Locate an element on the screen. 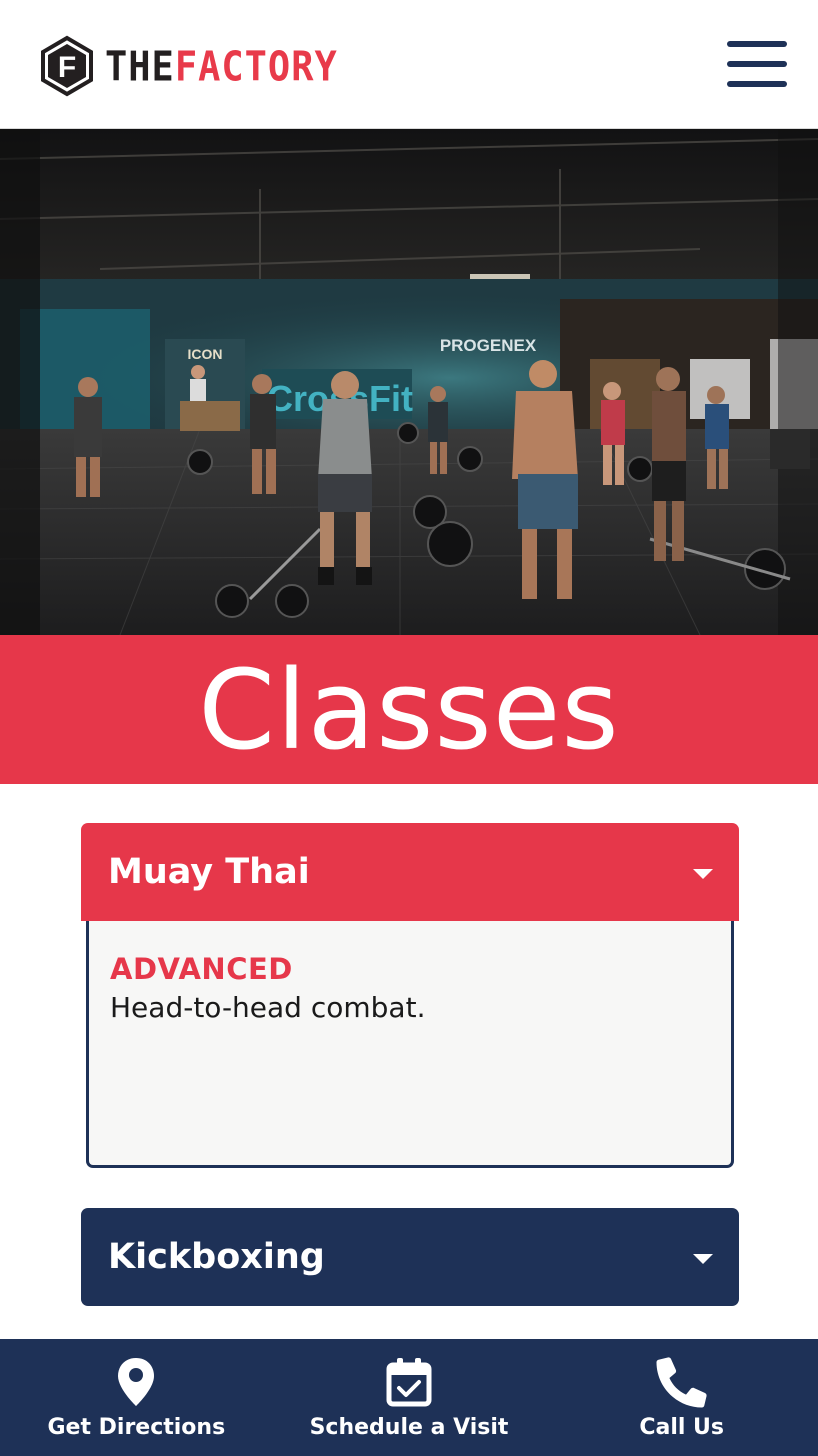 This screenshot has height=1456, width=818. accordion-item-kickboxing: Kickboxing is located at coordinates (410, 1257).